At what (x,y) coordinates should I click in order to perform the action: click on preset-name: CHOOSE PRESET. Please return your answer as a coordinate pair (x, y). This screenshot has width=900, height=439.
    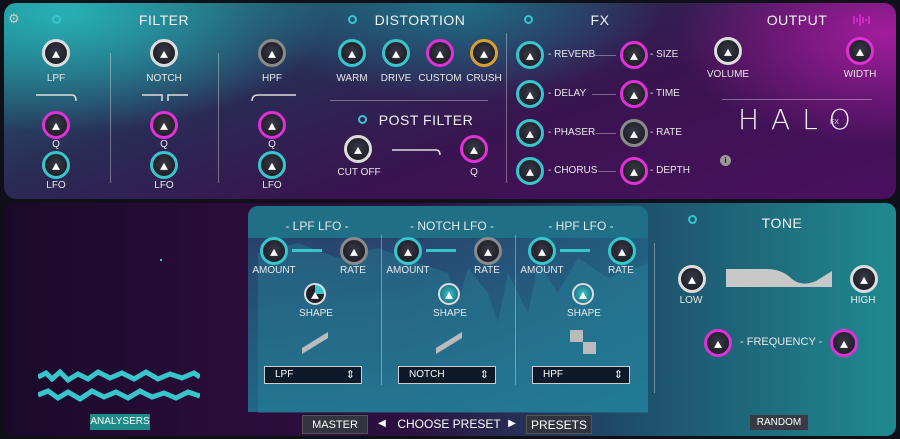
    Looking at the image, I should click on (449, 424).